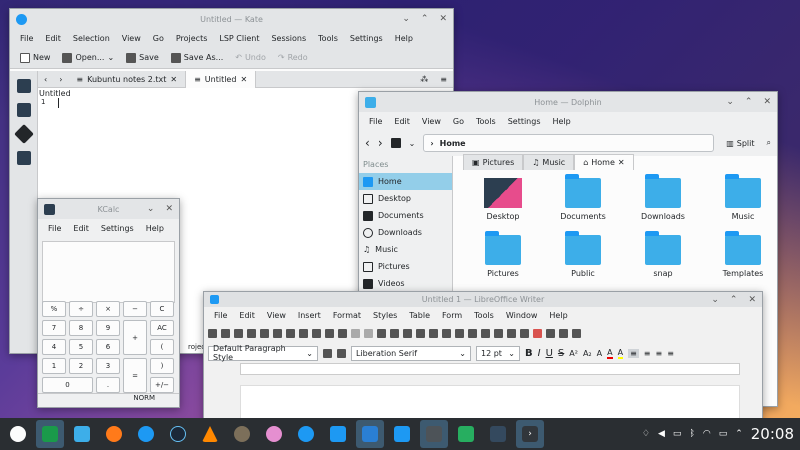  I want to click on new-icon, so click(212, 333).